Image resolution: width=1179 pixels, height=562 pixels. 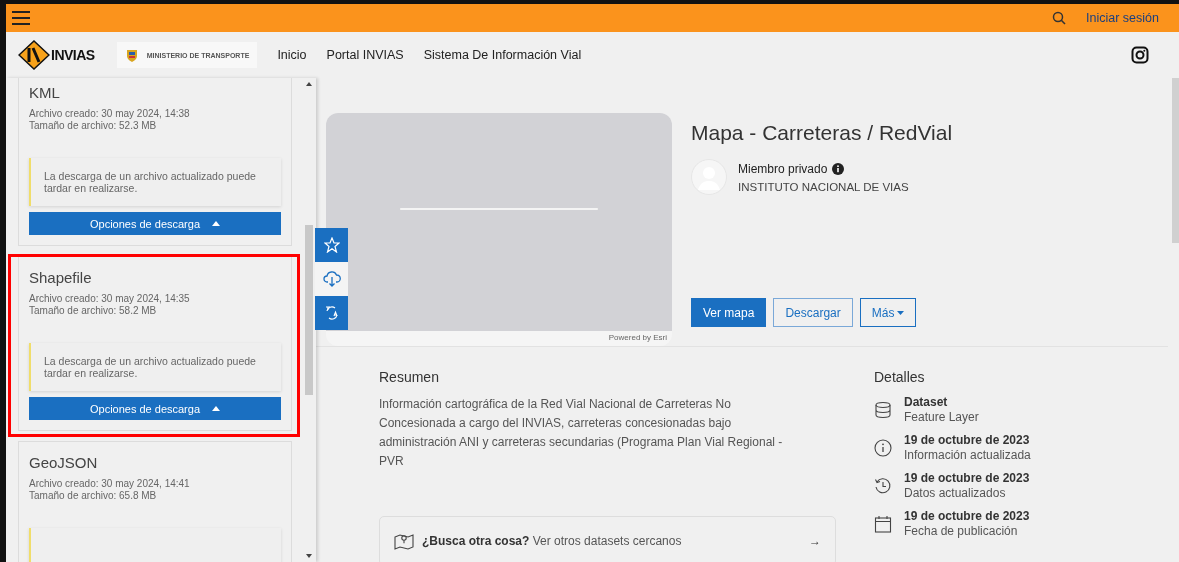 What do you see at coordinates (822, 133) in the screenshot?
I see `item-title: Mapa - Carreteras / RedVial` at bounding box center [822, 133].